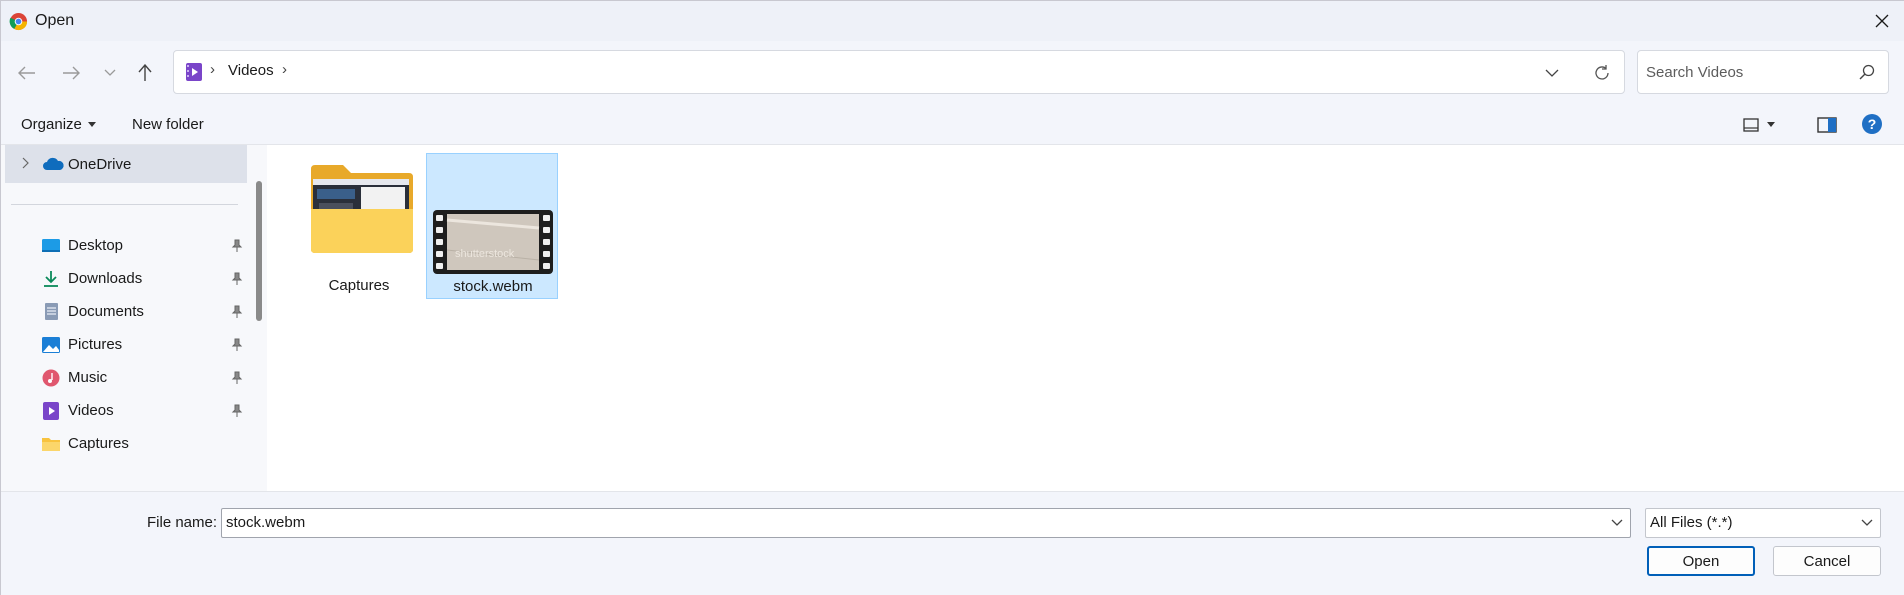  What do you see at coordinates (1691, 522) in the screenshot?
I see `file-type-value: All Files (*.*)` at bounding box center [1691, 522].